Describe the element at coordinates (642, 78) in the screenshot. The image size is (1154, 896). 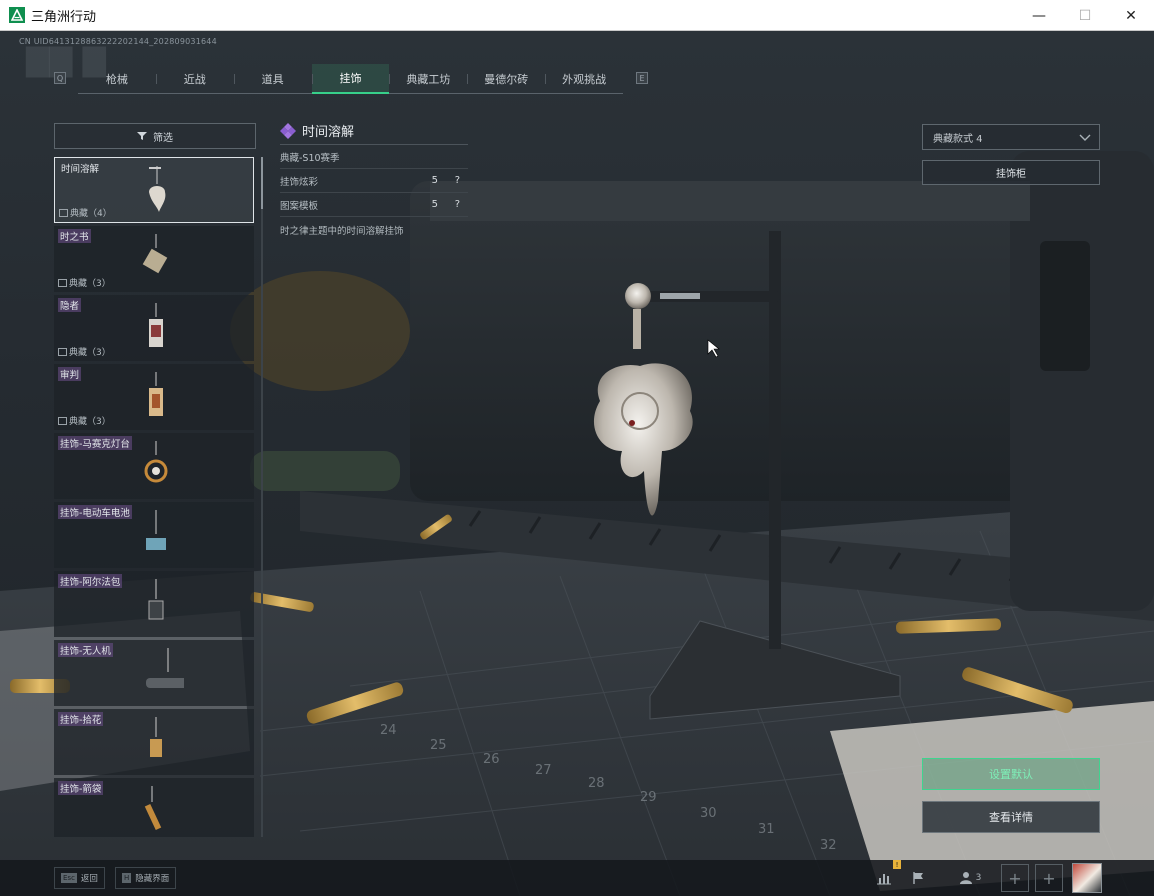
I see `tab-right-key-hint: E` at that location.